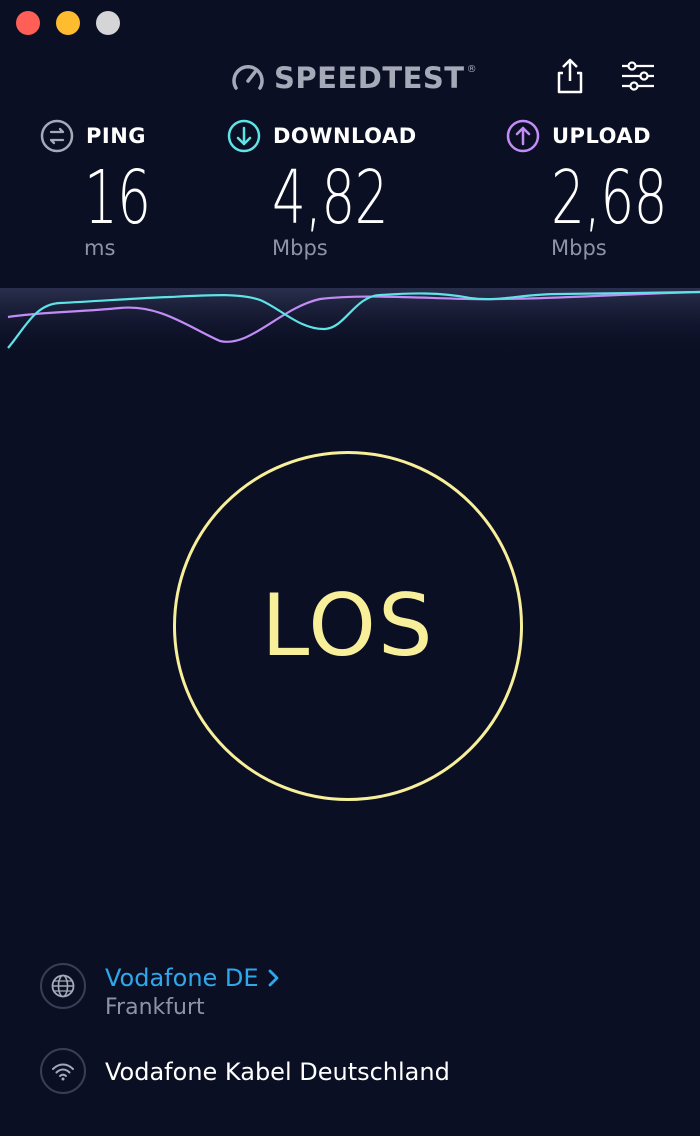 This screenshot has width=700, height=1136. I want to click on wifi-icon, so click(63, 1072).